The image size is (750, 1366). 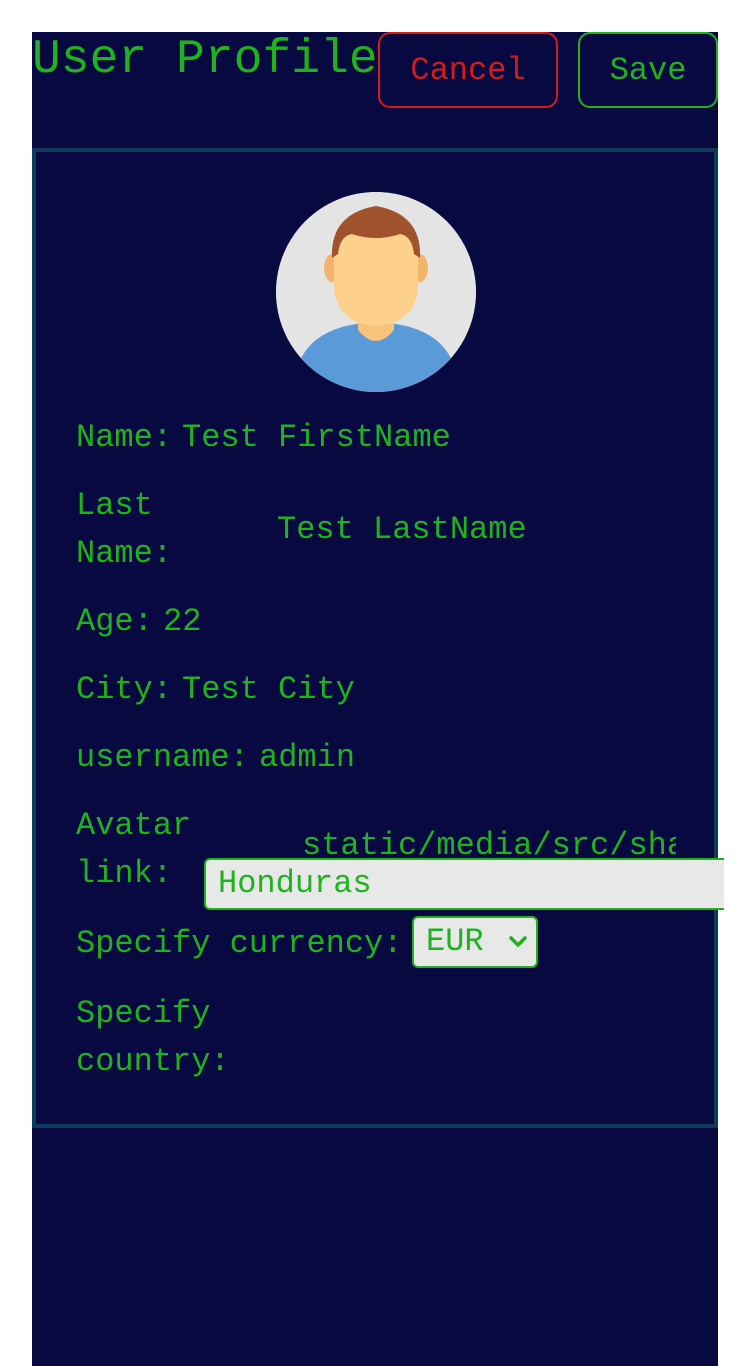 I want to click on user-avatar-icon, so click(x=376, y=292).